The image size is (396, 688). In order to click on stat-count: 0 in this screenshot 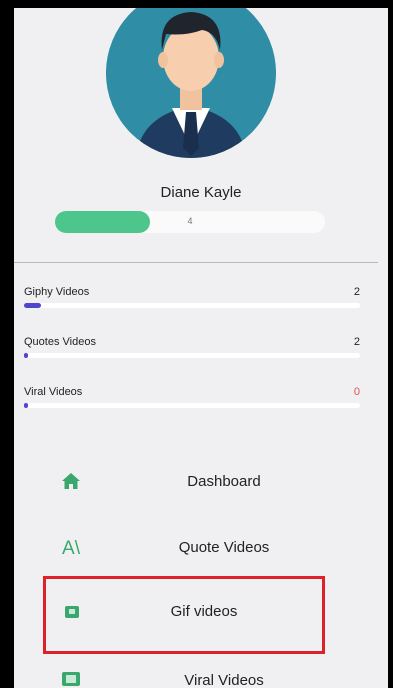, I will do `click(356, 392)`.